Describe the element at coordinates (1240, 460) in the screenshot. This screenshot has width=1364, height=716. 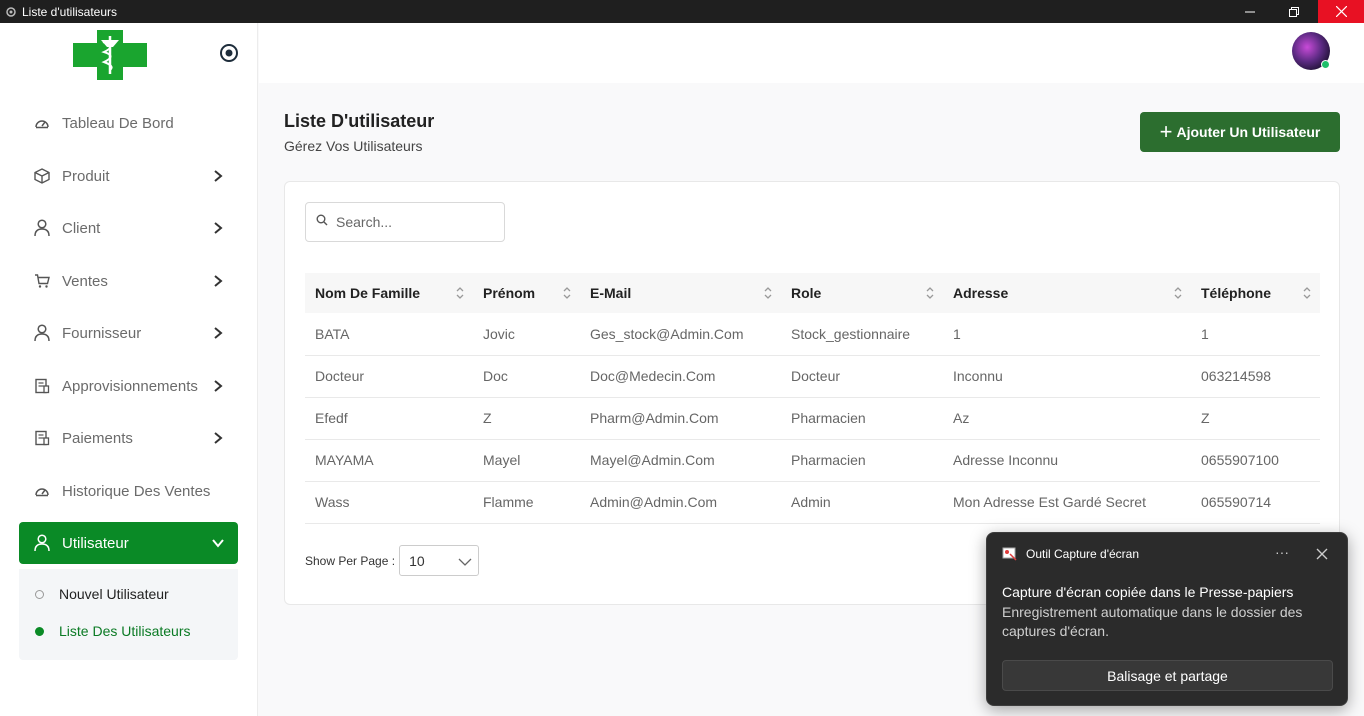
I see `table-cell: 0655907100` at that location.